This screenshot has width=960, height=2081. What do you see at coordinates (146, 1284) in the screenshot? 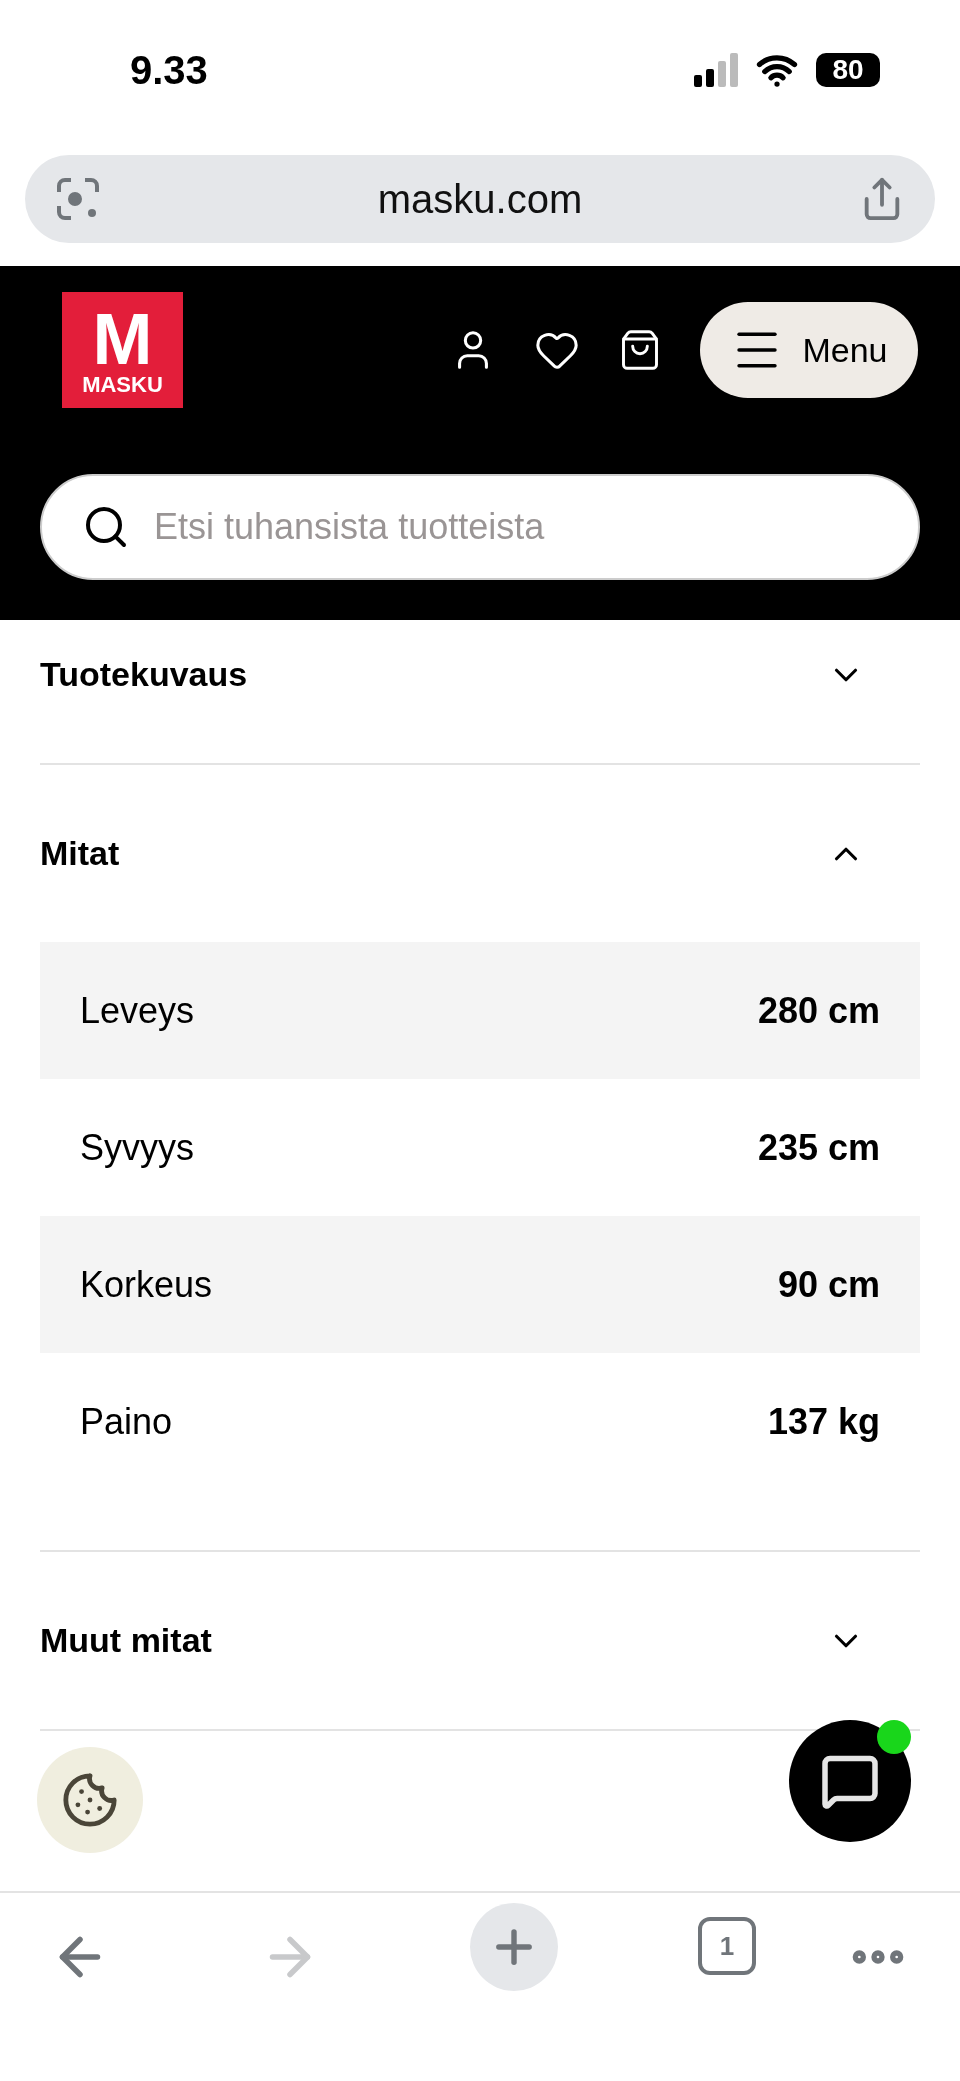
I see `dimension-label: Korkeus` at bounding box center [146, 1284].